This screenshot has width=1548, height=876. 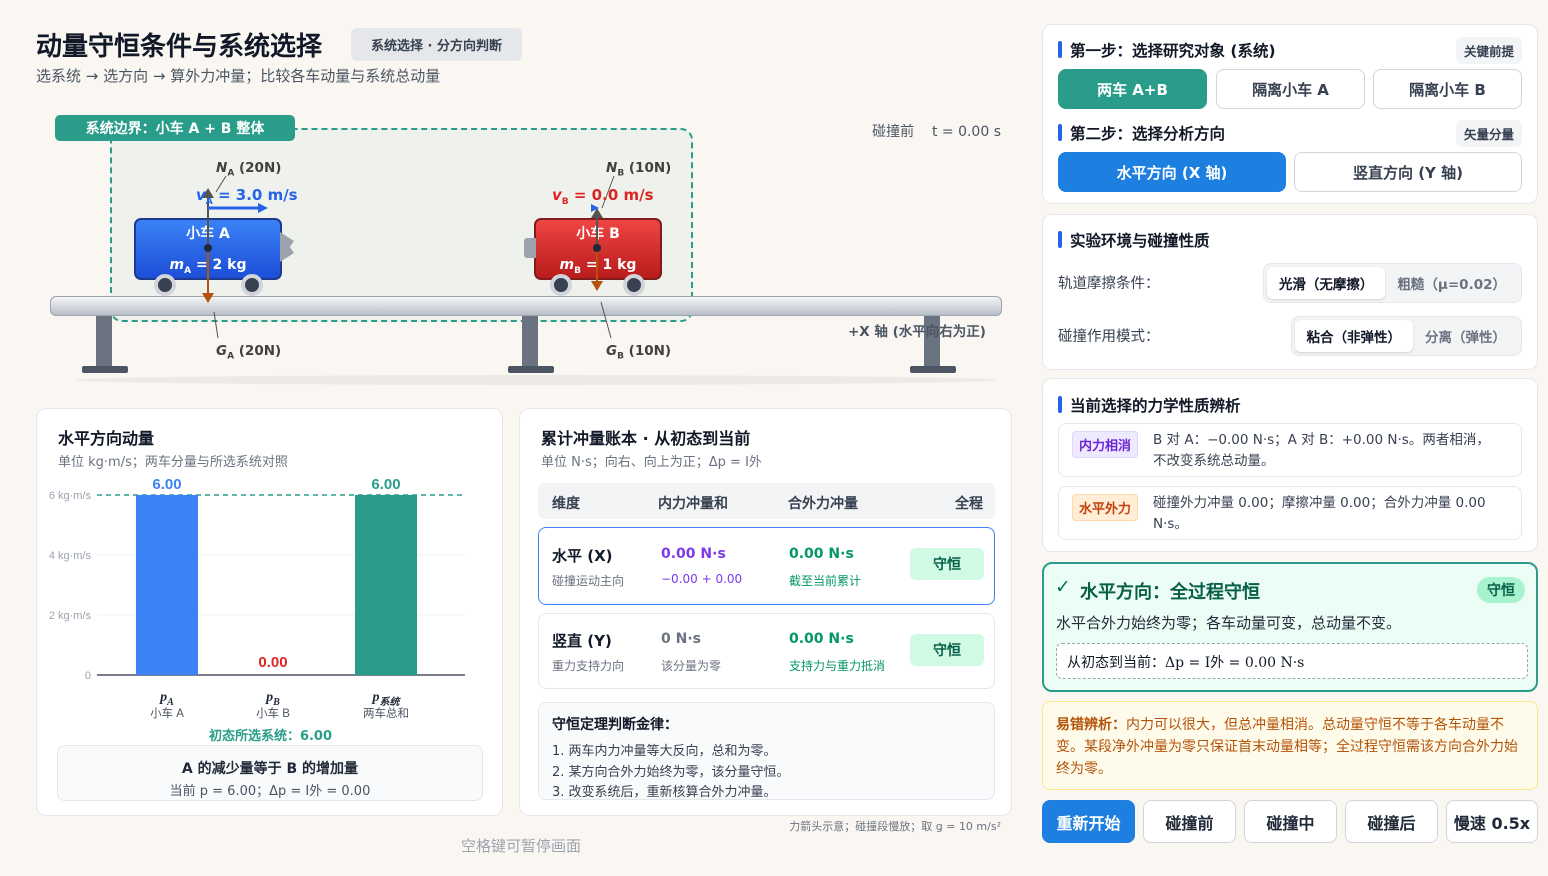 What do you see at coordinates (671, 772) in the screenshot?
I see `rule-2: 2. 某方向合外力始终为零，该分量守恒。` at bounding box center [671, 772].